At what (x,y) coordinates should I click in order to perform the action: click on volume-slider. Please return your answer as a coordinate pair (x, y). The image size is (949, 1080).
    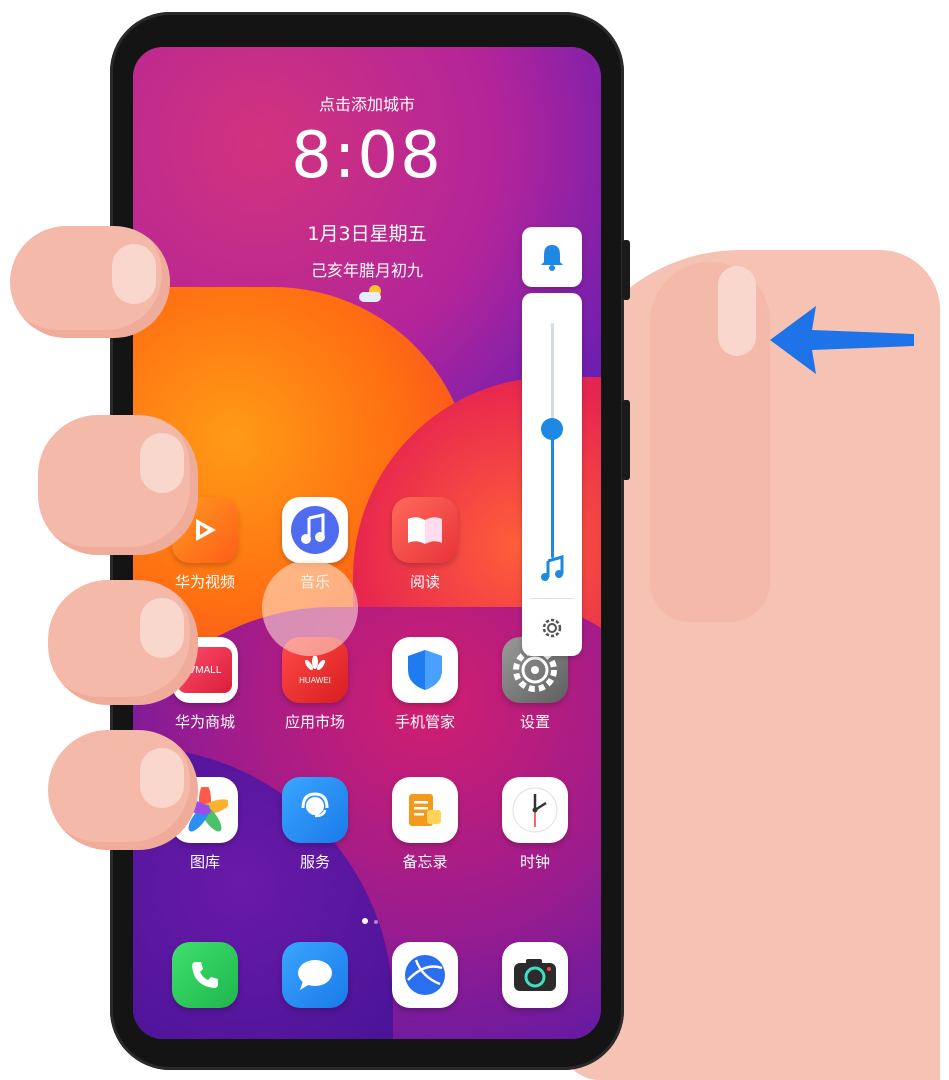
    Looking at the image, I should click on (552, 440).